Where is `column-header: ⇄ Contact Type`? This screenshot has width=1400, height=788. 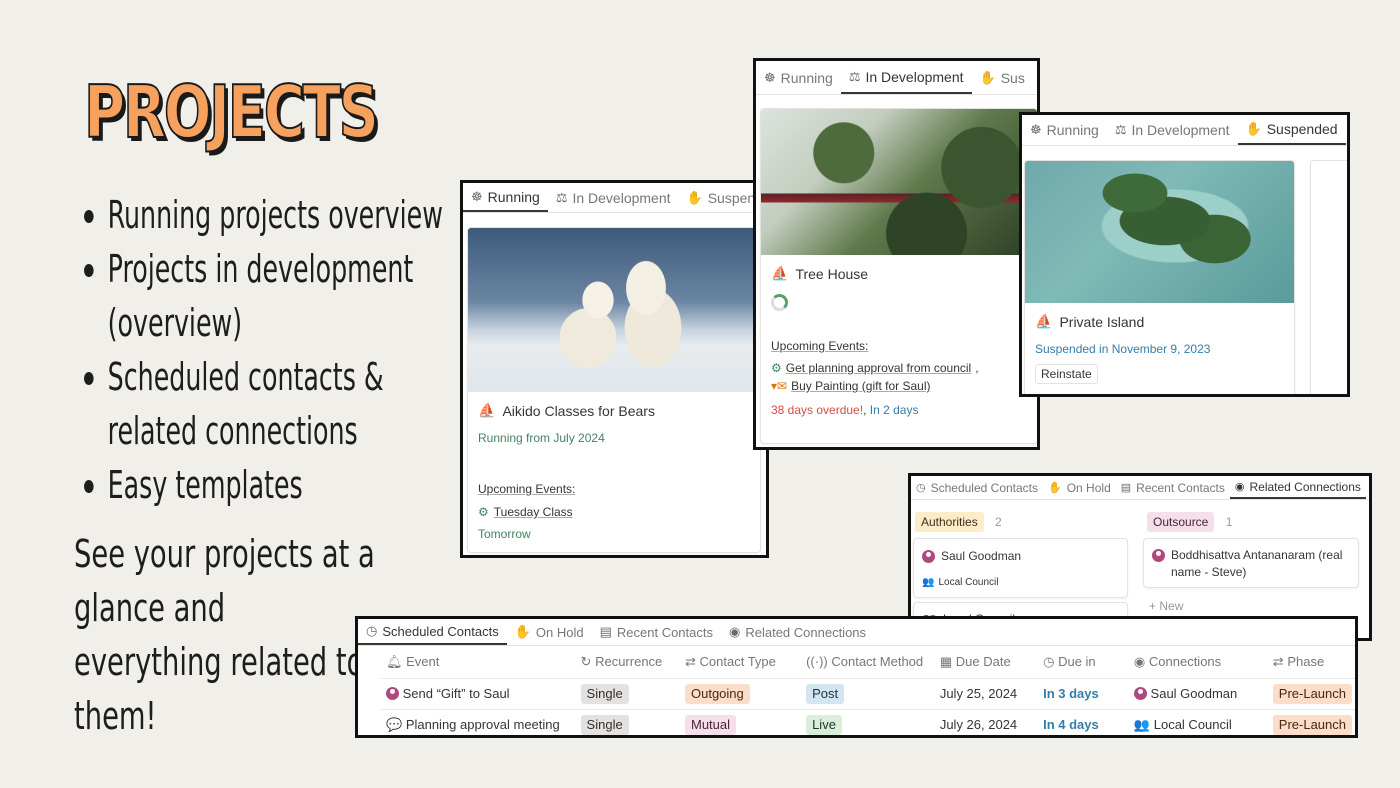 column-header: ⇄ Contact Type is located at coordinates (740, 662).